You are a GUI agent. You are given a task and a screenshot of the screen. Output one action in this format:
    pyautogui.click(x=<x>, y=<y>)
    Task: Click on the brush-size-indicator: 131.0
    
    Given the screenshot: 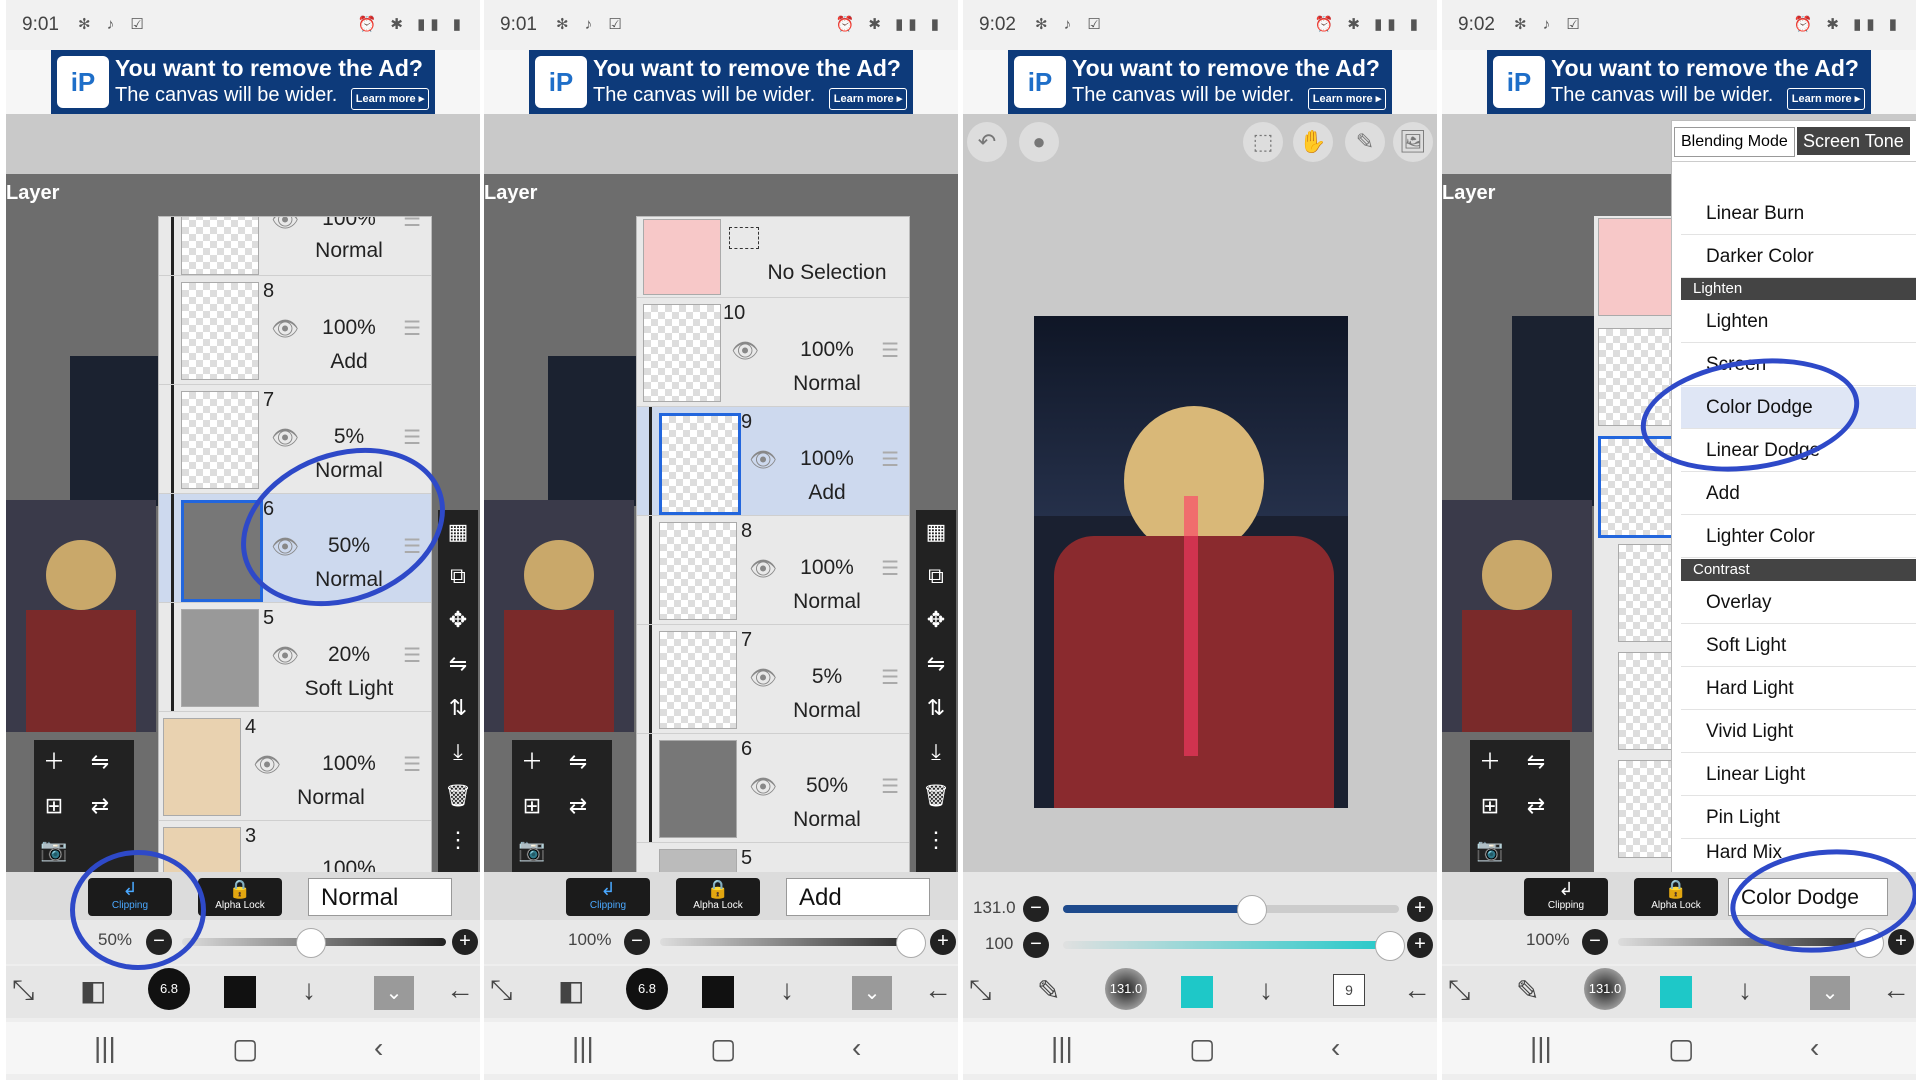 What is the action you would take?
    pyautogui.click(x=1126, y=989)
    